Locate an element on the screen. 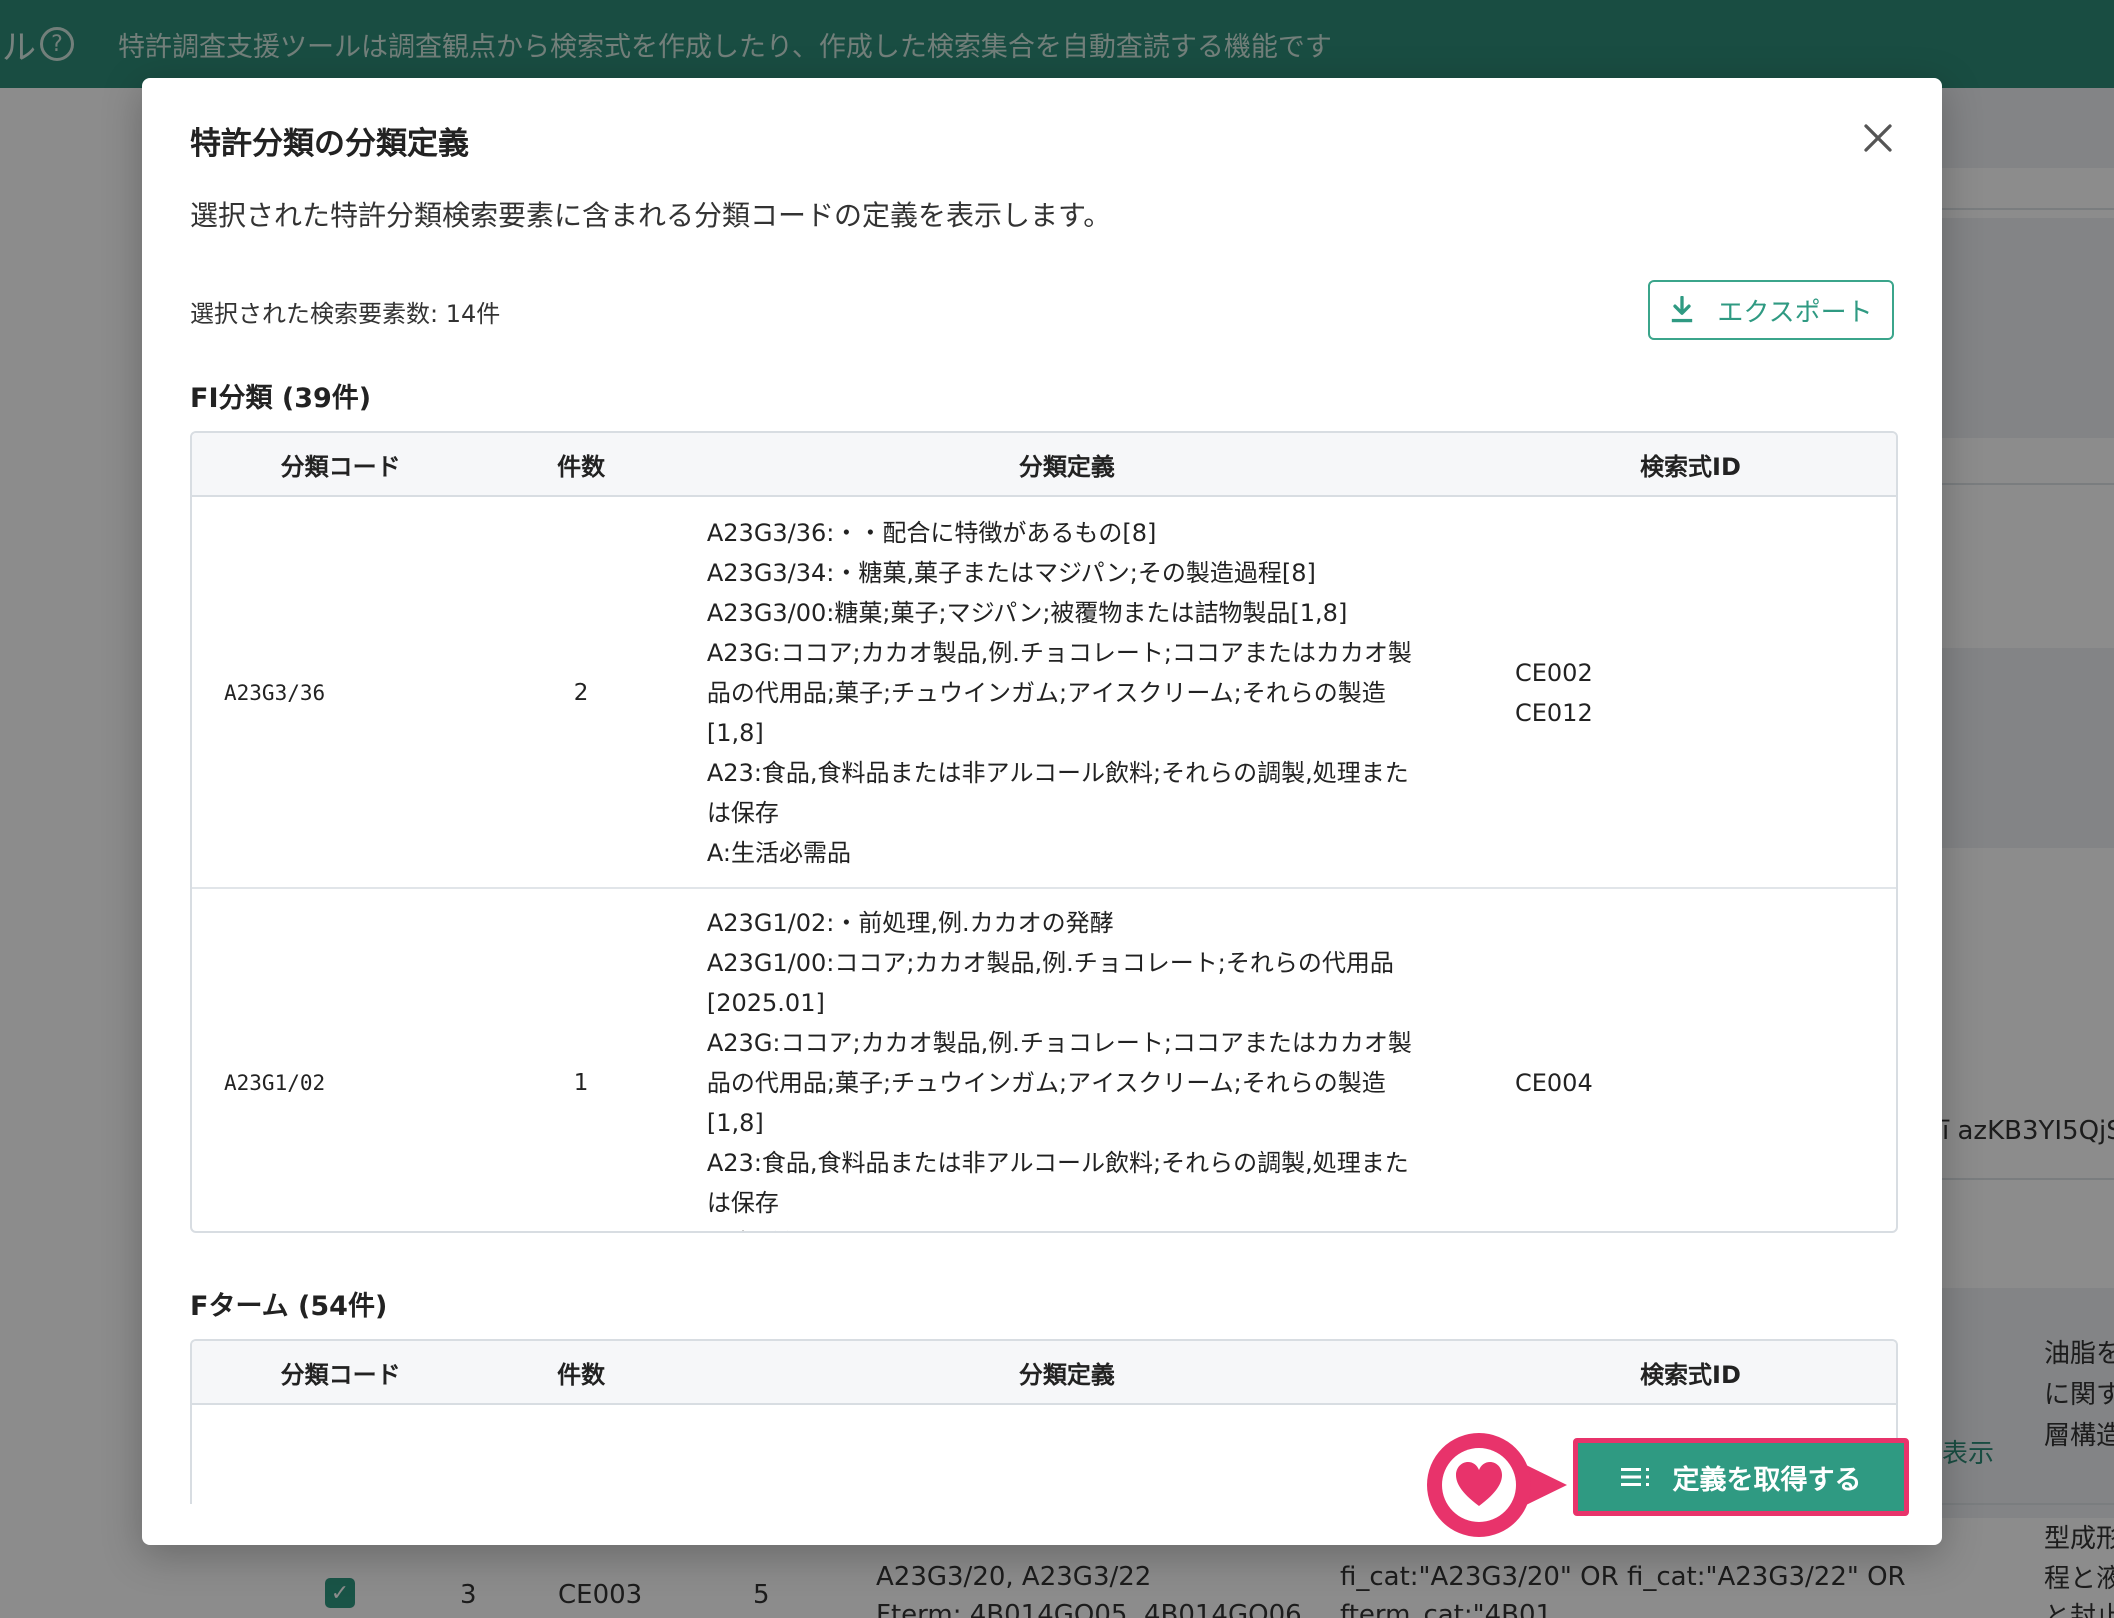 The width and height of the screenshot is (2114, 1618). definition-line: A23G3/36:・・配合に特徴があるもの[8] is located at coordinates (931, 533).